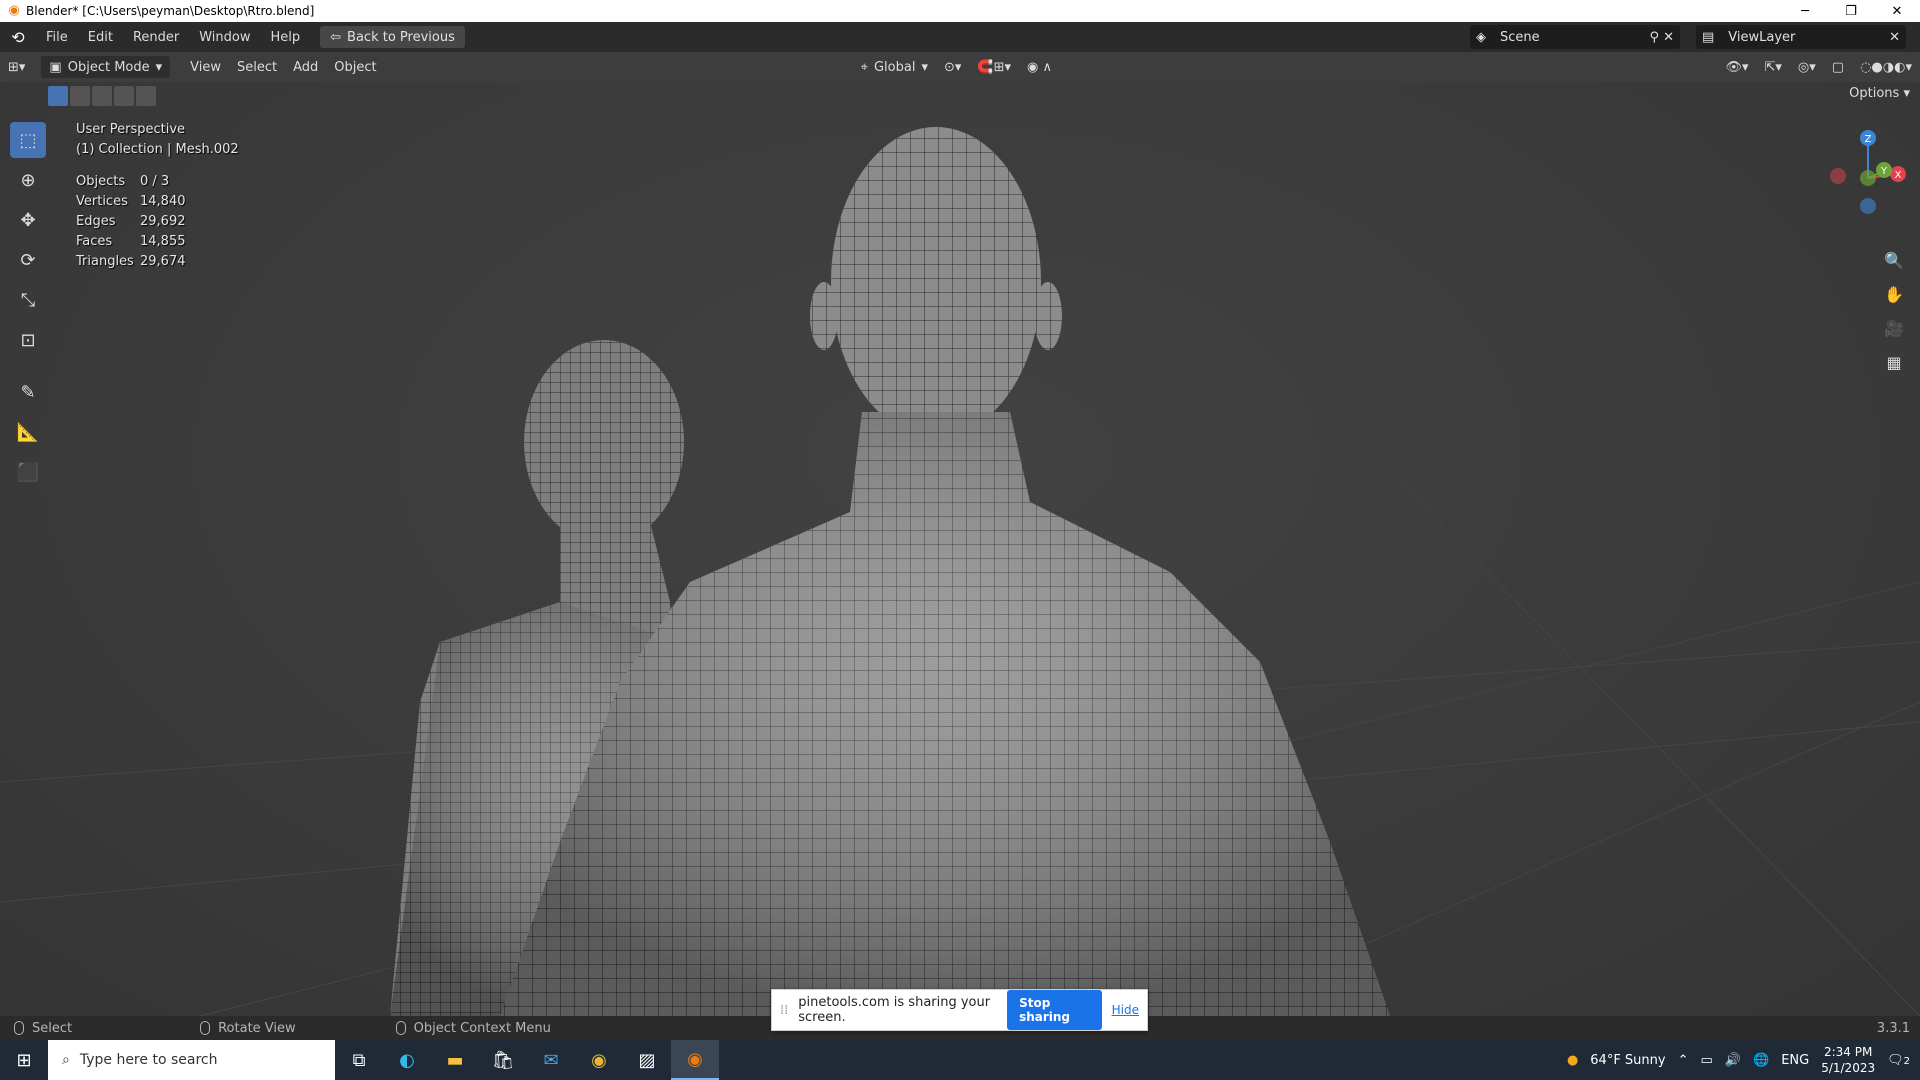 The width and height of the screenshot is (1920, 1080). What do you see at coordinates (1627, 1060) in the screenshot?
I see `weather-text: 64°F Sunny` at bounding box center [1627, 1060].